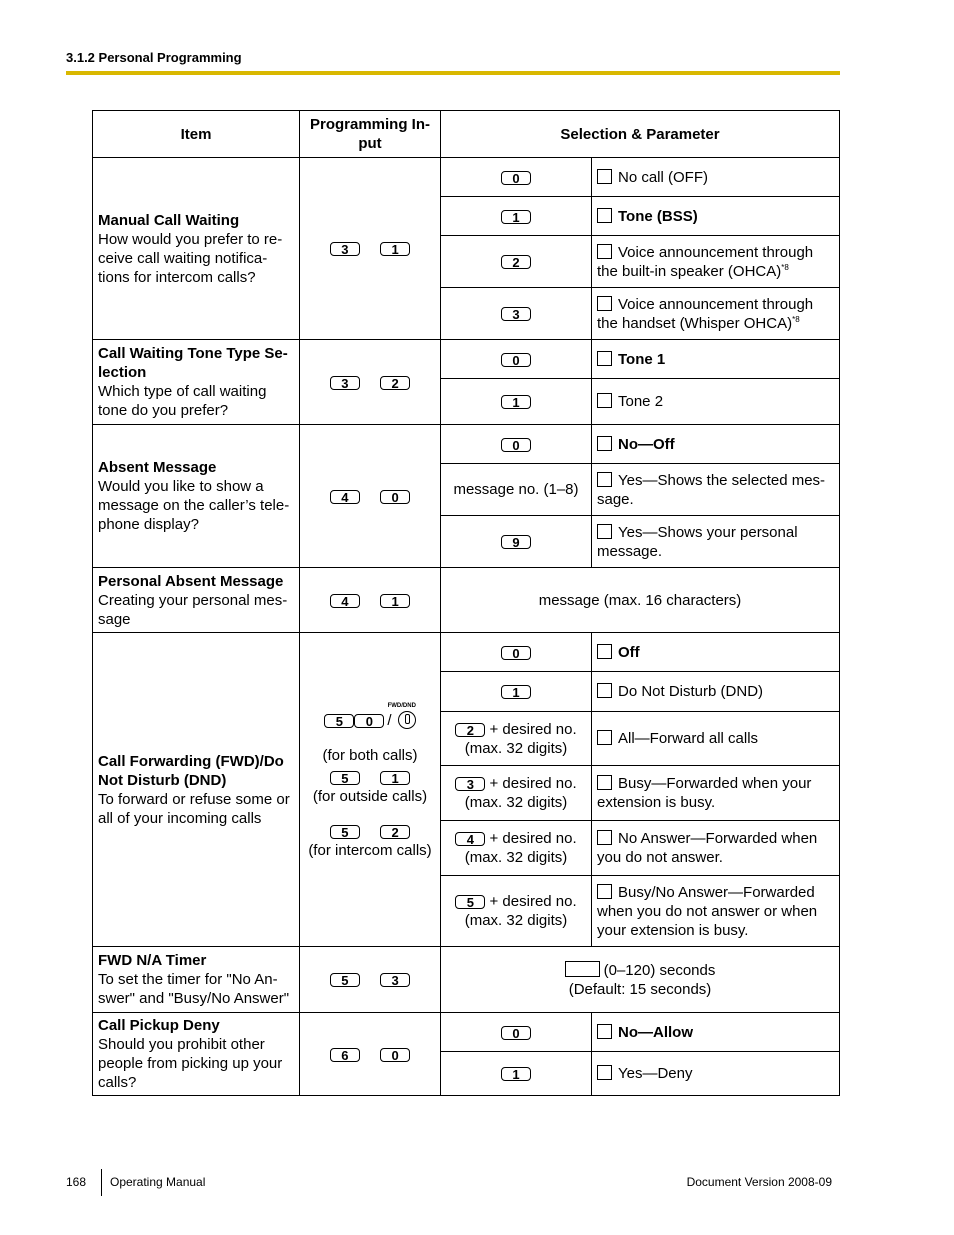 This screenshot has width=954, height=1235. What do you see at coordinates (152, 960) in the screenshot?
I see `item-title: FWD N/A Timer` at bounding box center [152, 960].